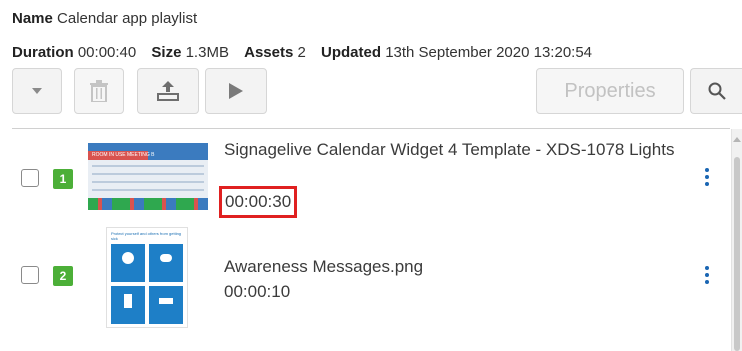 The image size is (742, 351). I want to click on scroll-thumb, so click(737, 254).